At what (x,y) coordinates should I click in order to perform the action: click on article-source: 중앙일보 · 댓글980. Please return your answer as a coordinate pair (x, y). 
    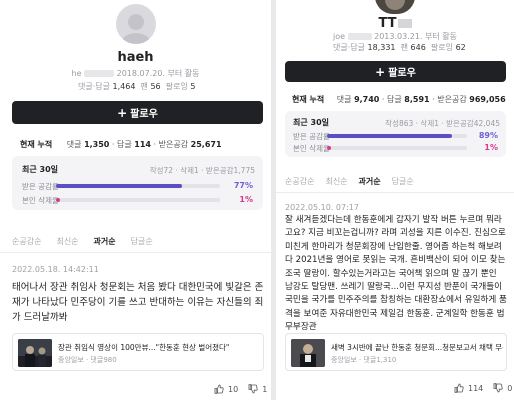
    Looking at the image, I should click on (87, 360).